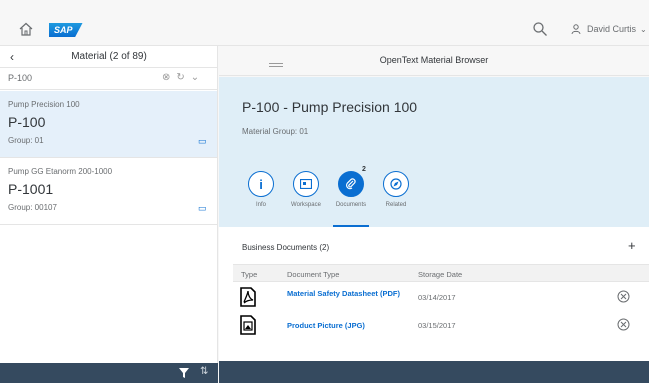 The image size is (649, 383). Describe the element at coordinates (612, 29) in the screenshot. I see `user-name: David Curtis` at that location.